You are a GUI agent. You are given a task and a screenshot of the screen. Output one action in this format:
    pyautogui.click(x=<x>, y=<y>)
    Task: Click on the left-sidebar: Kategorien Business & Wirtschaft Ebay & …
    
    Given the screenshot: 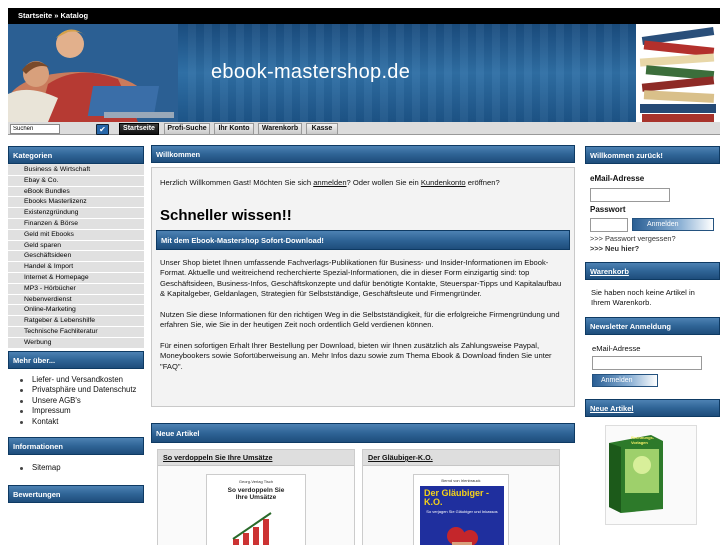 What is the action you would take?
    pyautogui.click(x=76, y=324)
    